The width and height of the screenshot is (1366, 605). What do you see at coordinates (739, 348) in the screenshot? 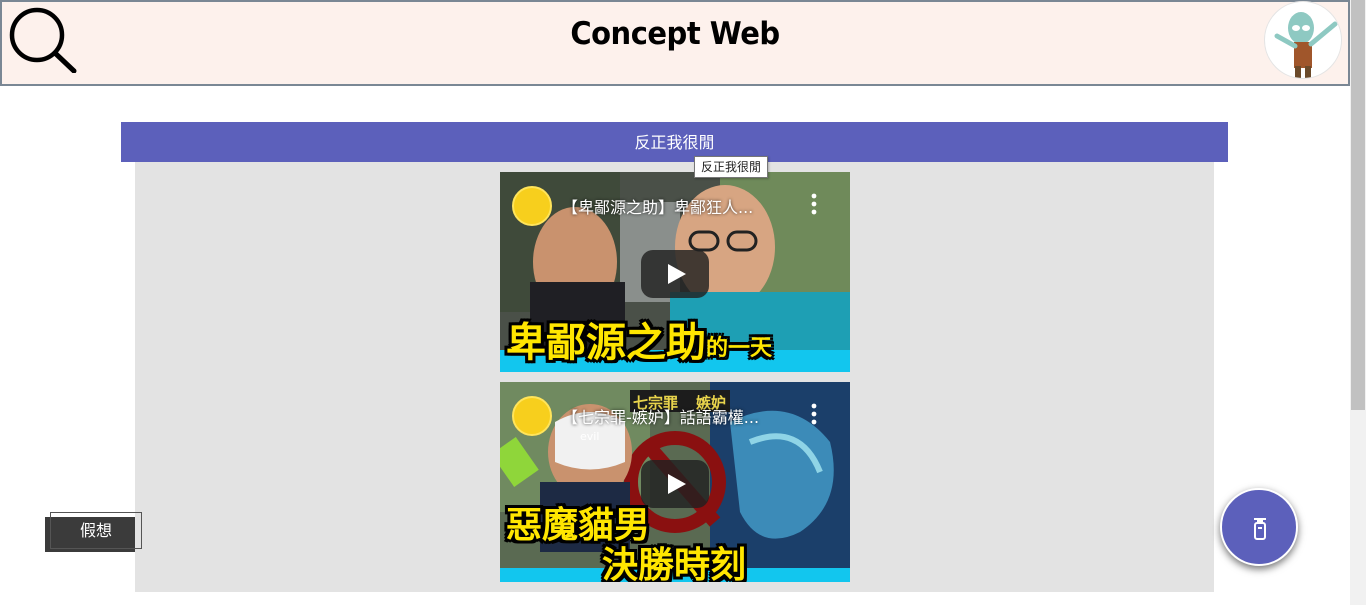
I see `thumbnail-caption-small: 的一天` at bounding box center [739, 348].